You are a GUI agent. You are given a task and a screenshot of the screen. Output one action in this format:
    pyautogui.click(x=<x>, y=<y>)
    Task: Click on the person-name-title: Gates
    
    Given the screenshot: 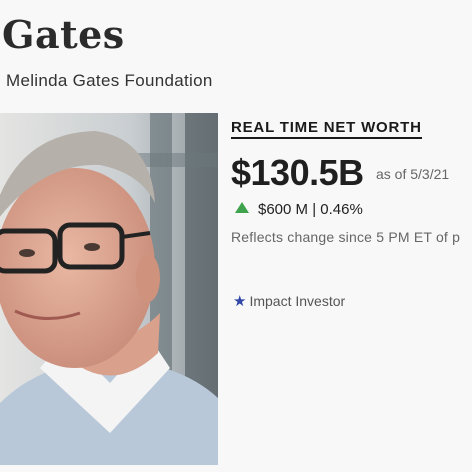 What is the action you would take?
    pyautogui.click(x=63, y=34)
    